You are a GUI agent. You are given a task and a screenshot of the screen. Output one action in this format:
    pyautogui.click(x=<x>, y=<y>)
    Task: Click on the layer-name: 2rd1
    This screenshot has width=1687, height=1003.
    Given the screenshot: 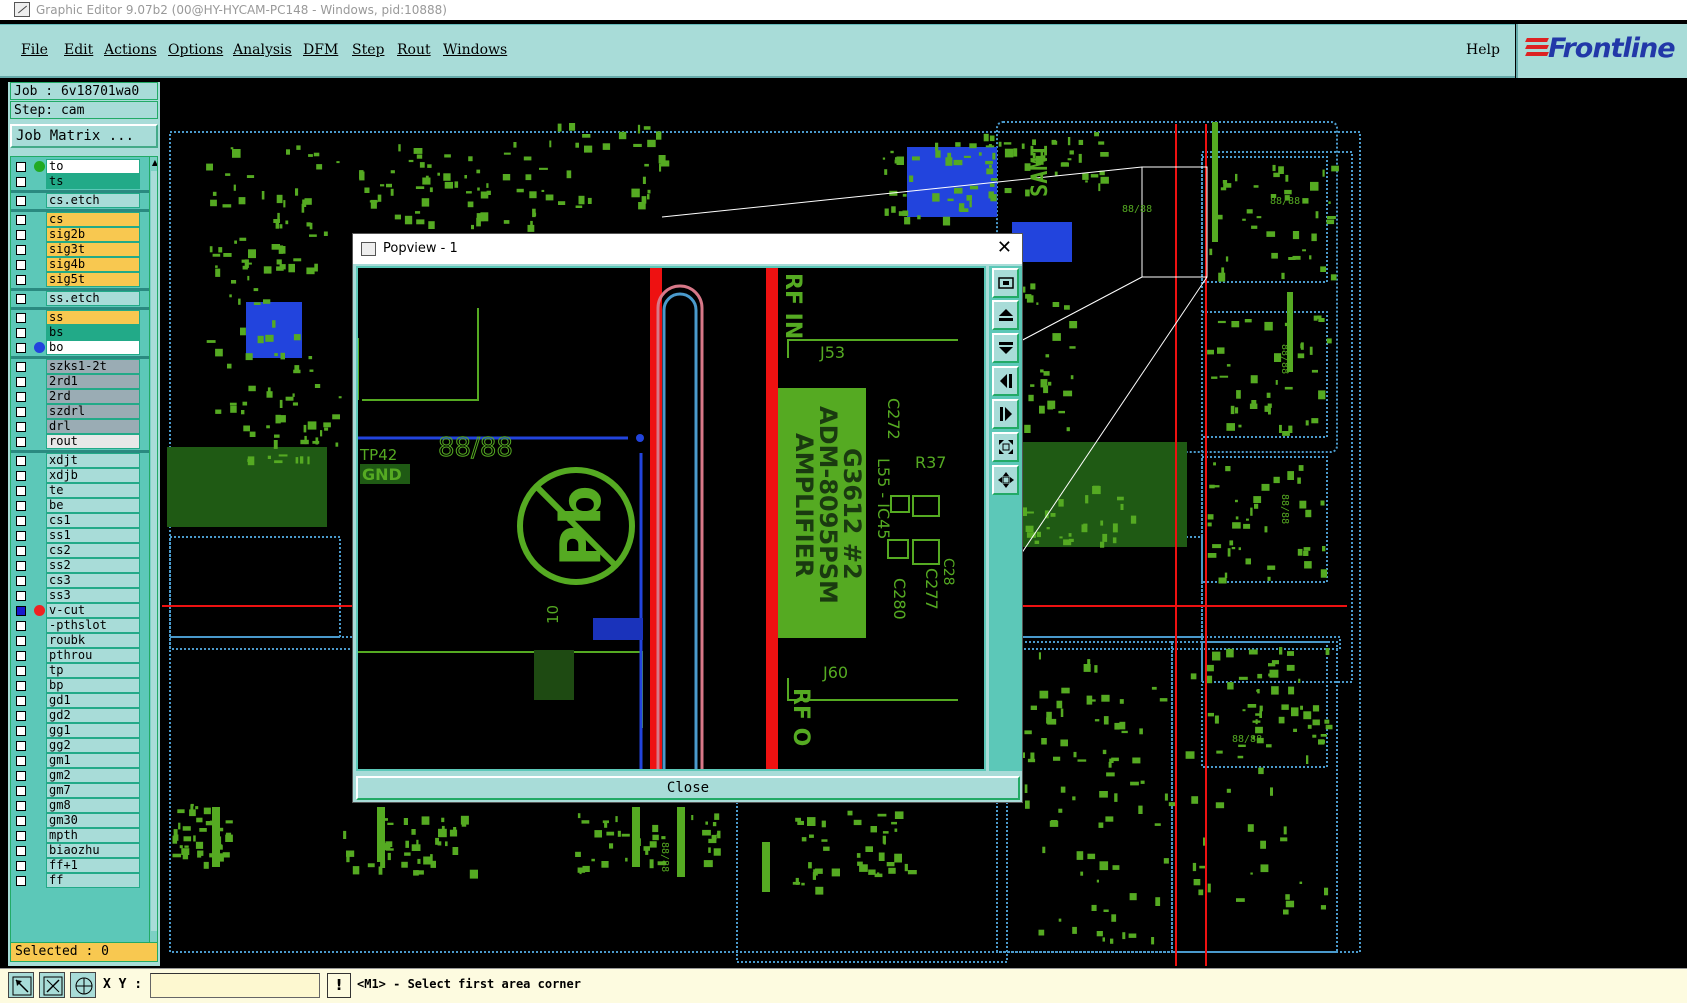 What is the action you would take?
    pyautogui.click(x=93, y=381)
    